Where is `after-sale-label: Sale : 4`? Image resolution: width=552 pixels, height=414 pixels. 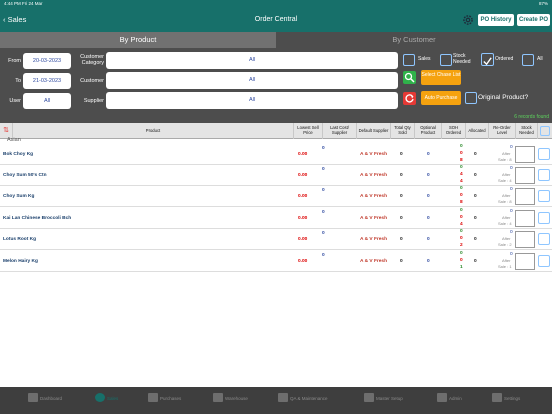 after-sale-label: Sale : 4 is located at coordinates (505, 223).